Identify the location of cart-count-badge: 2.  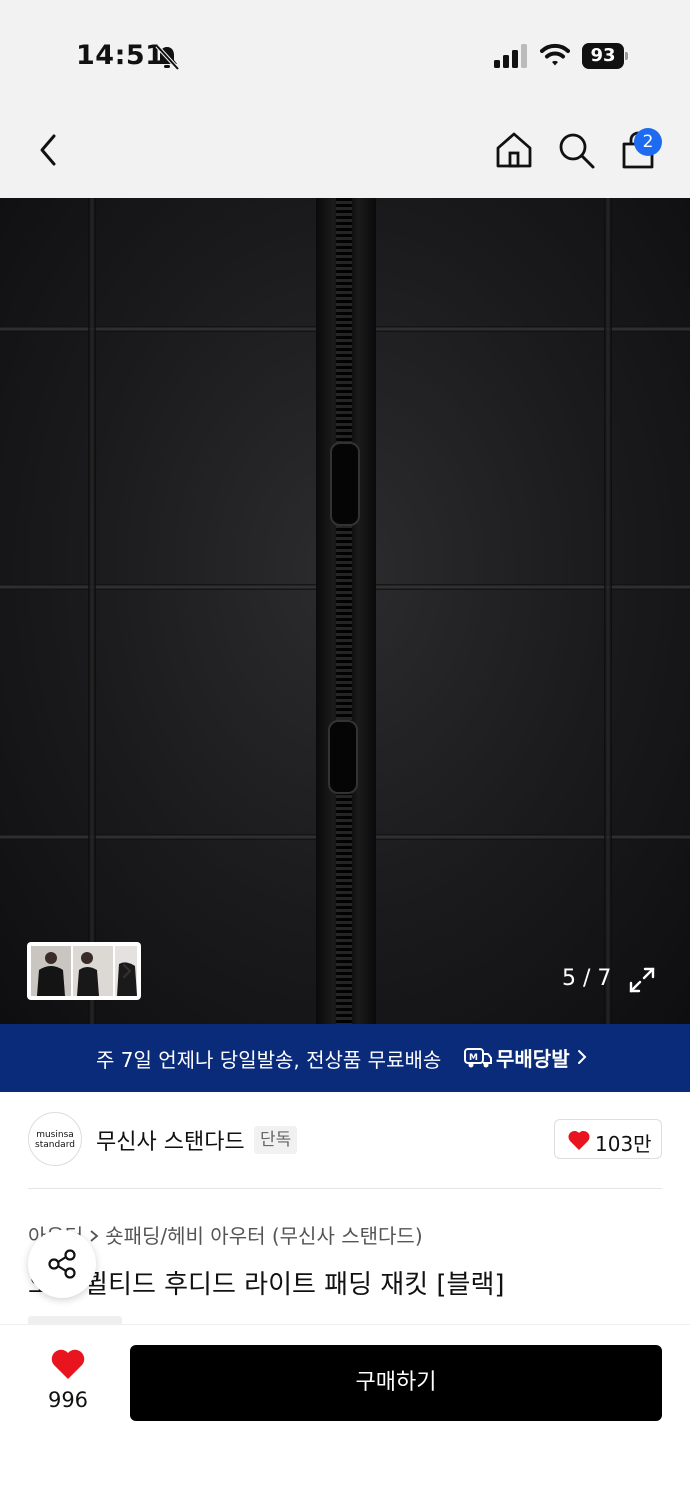
(648, 142).